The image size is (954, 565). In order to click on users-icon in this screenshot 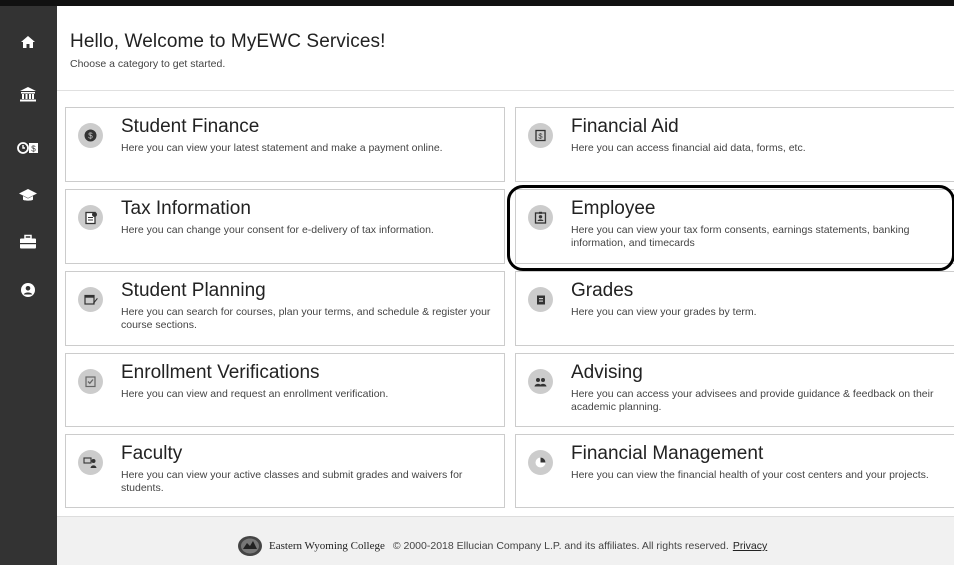, I will do `click(540, 381)`.